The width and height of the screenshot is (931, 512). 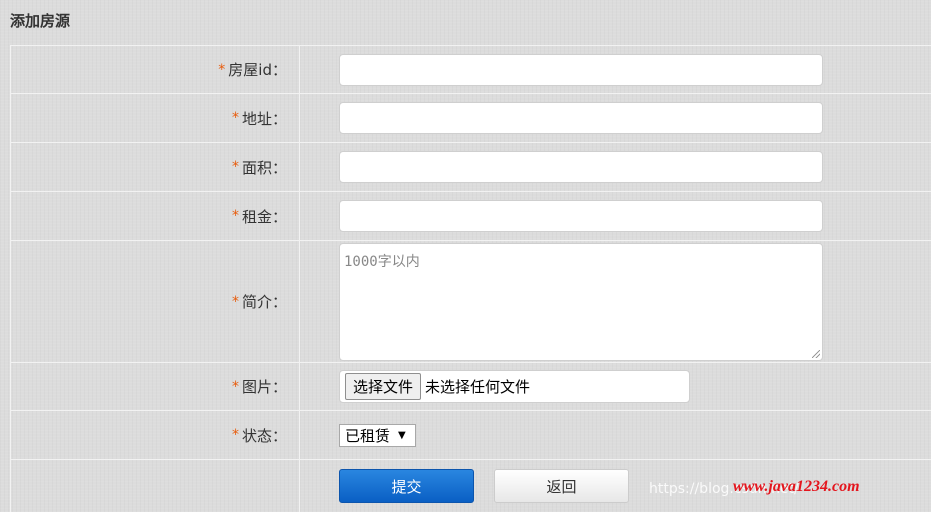 I want to click on intro-label-cell: * 简介：, so click(x=155, y=301).